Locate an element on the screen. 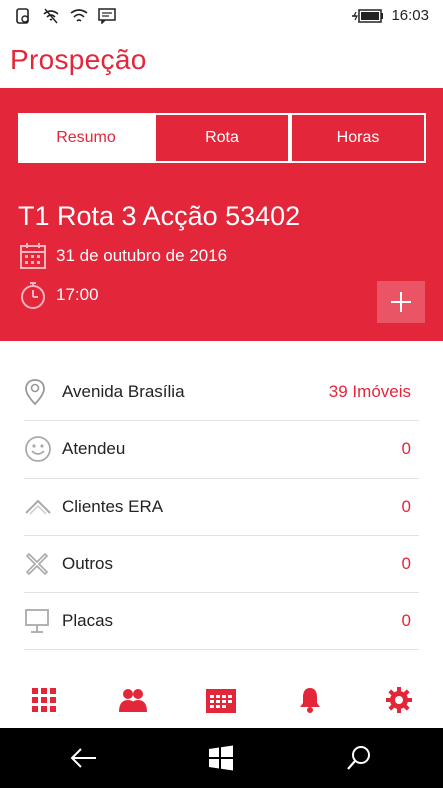 This screenshot has height=788, width=443. back-icon is located at coordinates (83, 758).